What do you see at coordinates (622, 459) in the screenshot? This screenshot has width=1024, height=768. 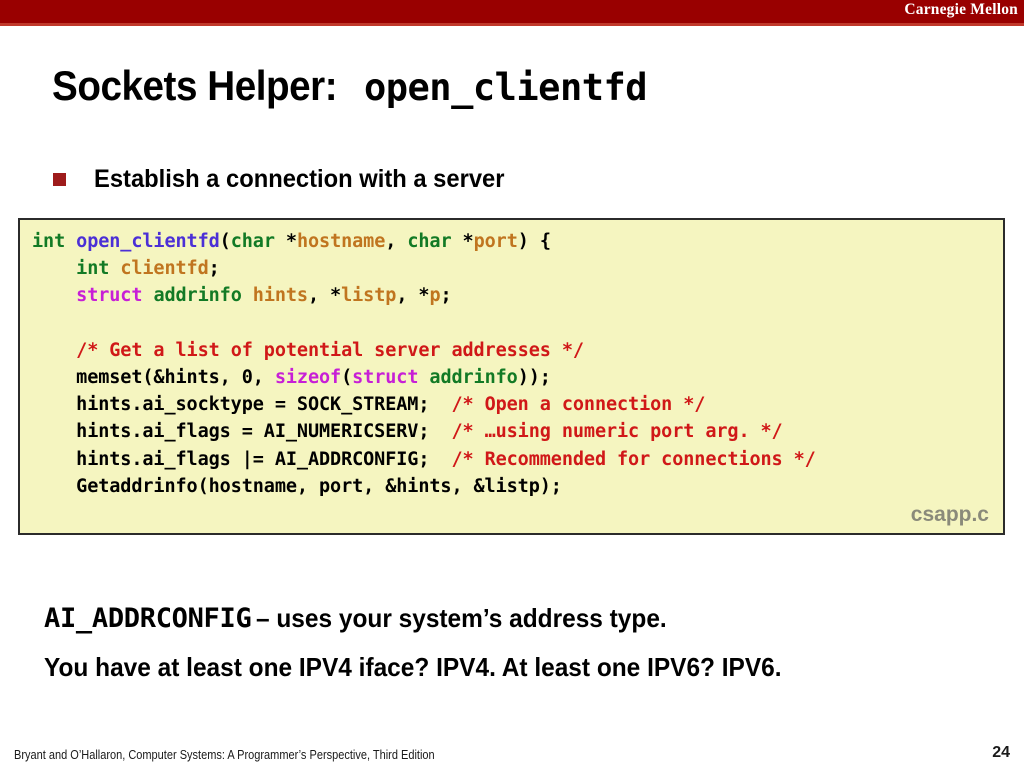 I see `code-token: /* Recommended for connections */` at bounding box center [622, 459].